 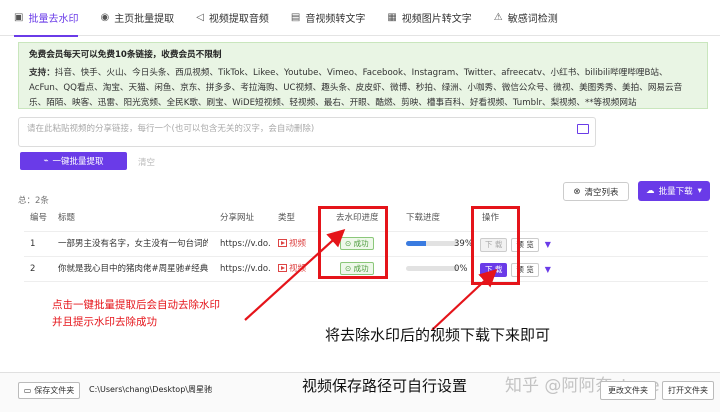 I want to click on save-path-field: C:\Users\chang\Desktop\周星驰, so click(x=157, y=390).